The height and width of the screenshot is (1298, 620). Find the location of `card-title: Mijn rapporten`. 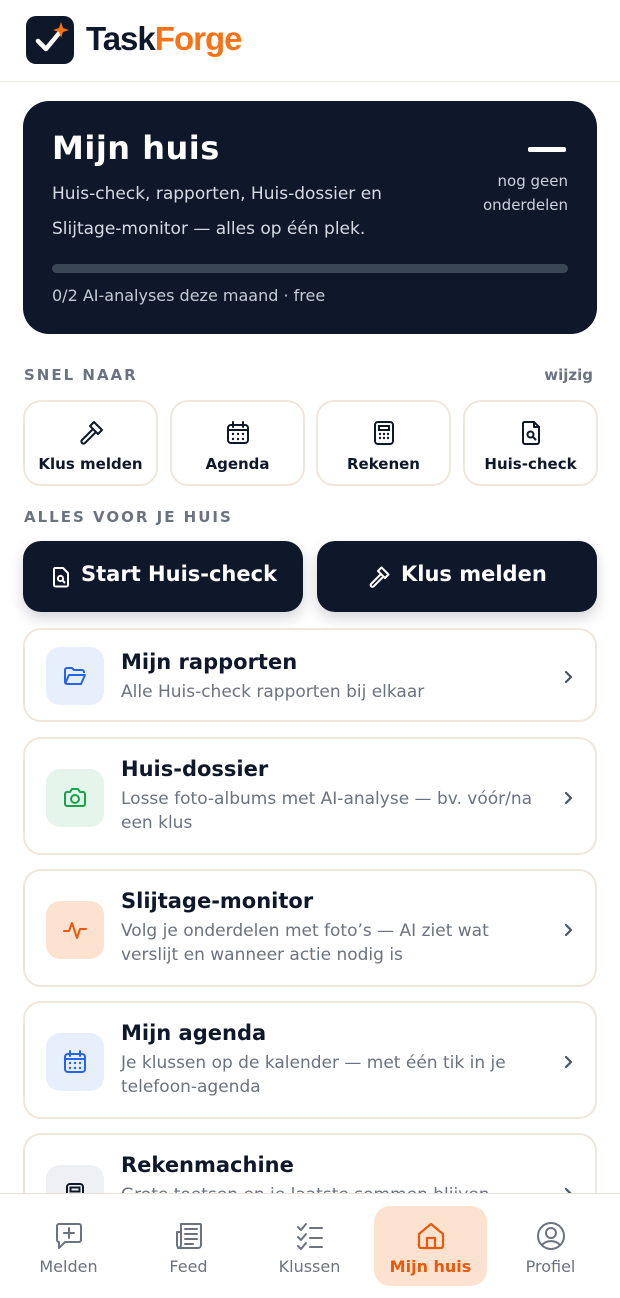

card-title: Mijn rapporten is located at coordinates (209, 662).